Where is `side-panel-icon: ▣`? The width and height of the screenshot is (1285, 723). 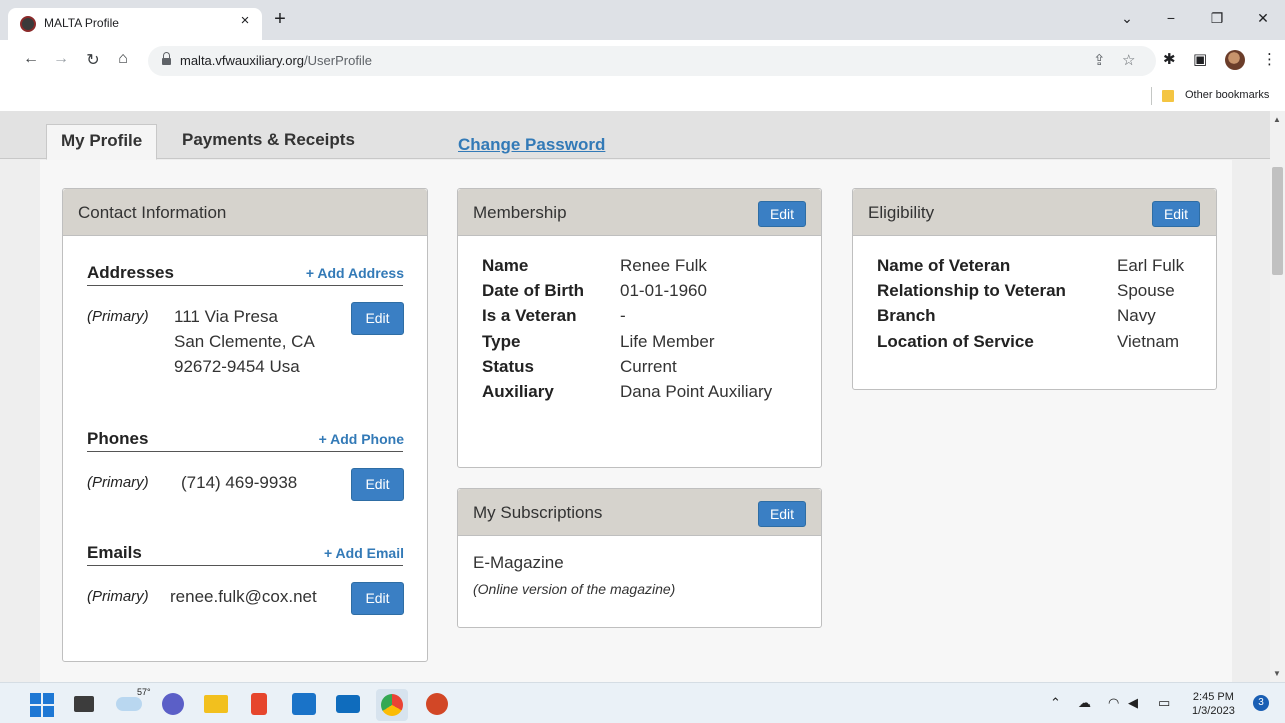
side-panel-icon: ▣ is located at coordinates (1200, 59).